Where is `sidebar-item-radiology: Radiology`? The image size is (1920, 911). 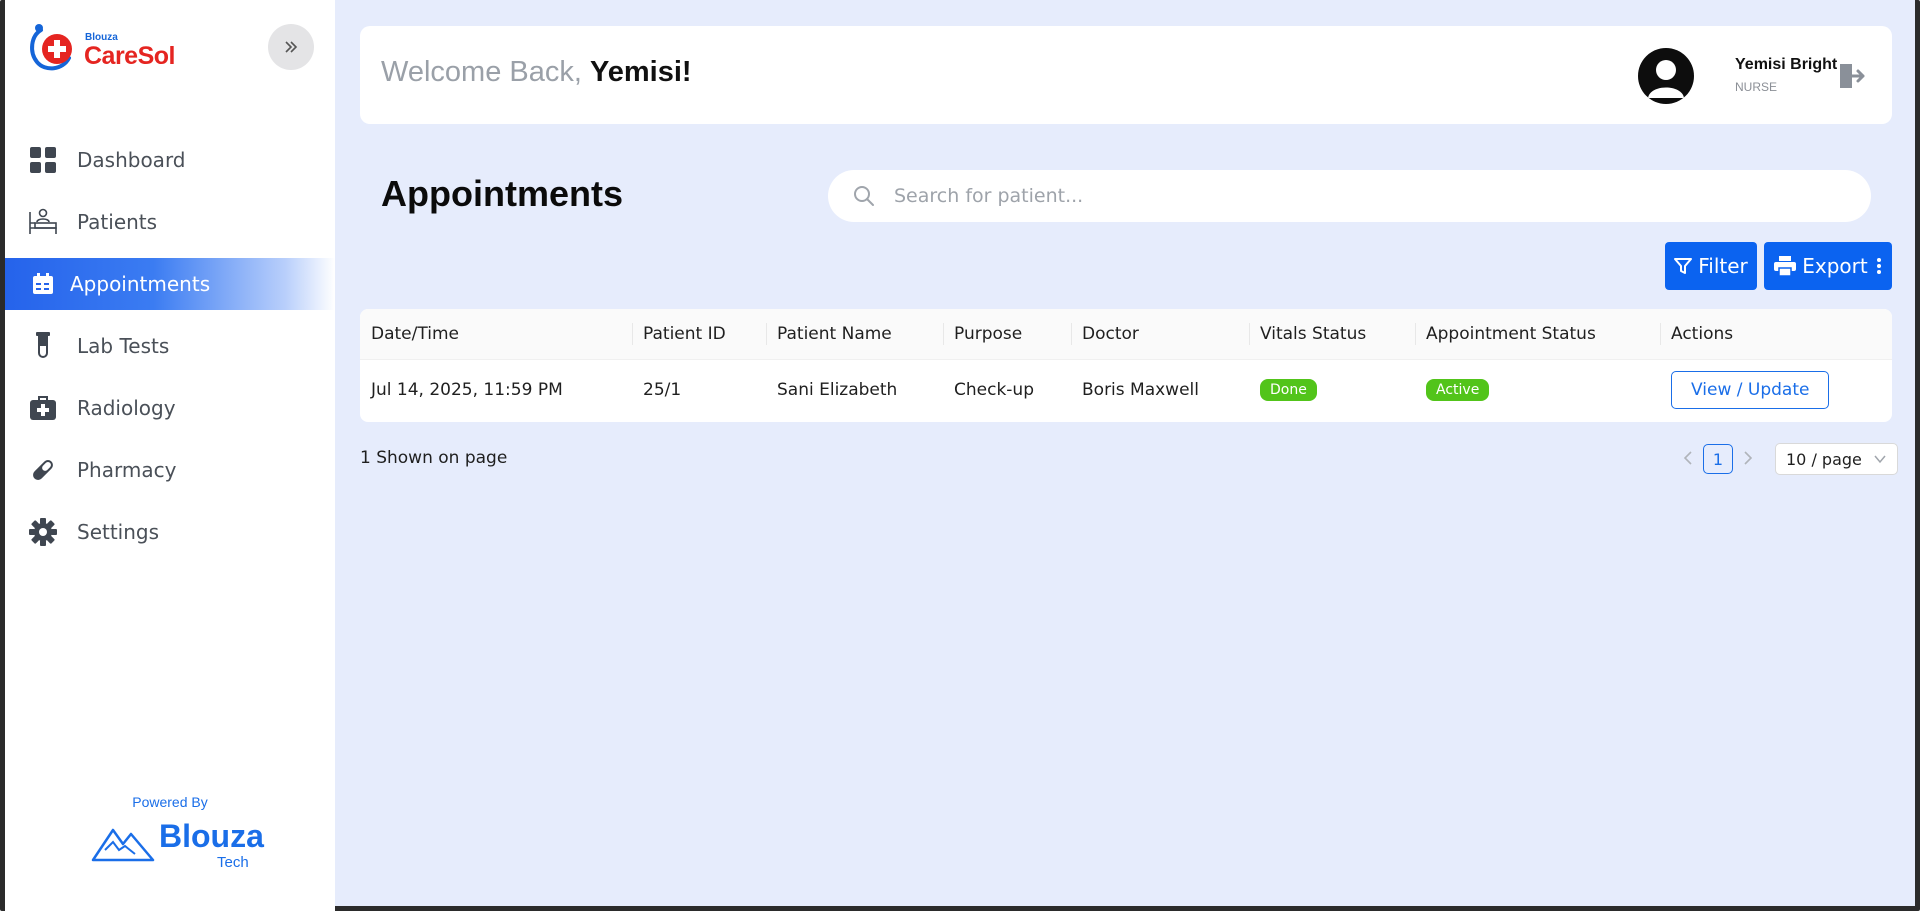
sidebar-item-radiology: Radiology is located at coordinates (170, 408).